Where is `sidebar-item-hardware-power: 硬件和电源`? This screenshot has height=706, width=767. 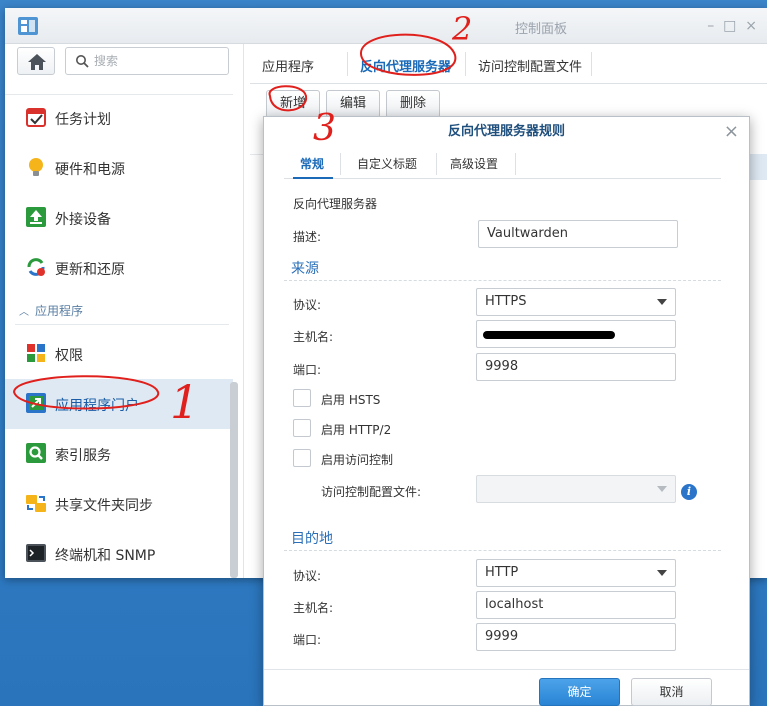
sidebar-item-hardware-power: 硬件和电源 is located at coordinates (119, 168).